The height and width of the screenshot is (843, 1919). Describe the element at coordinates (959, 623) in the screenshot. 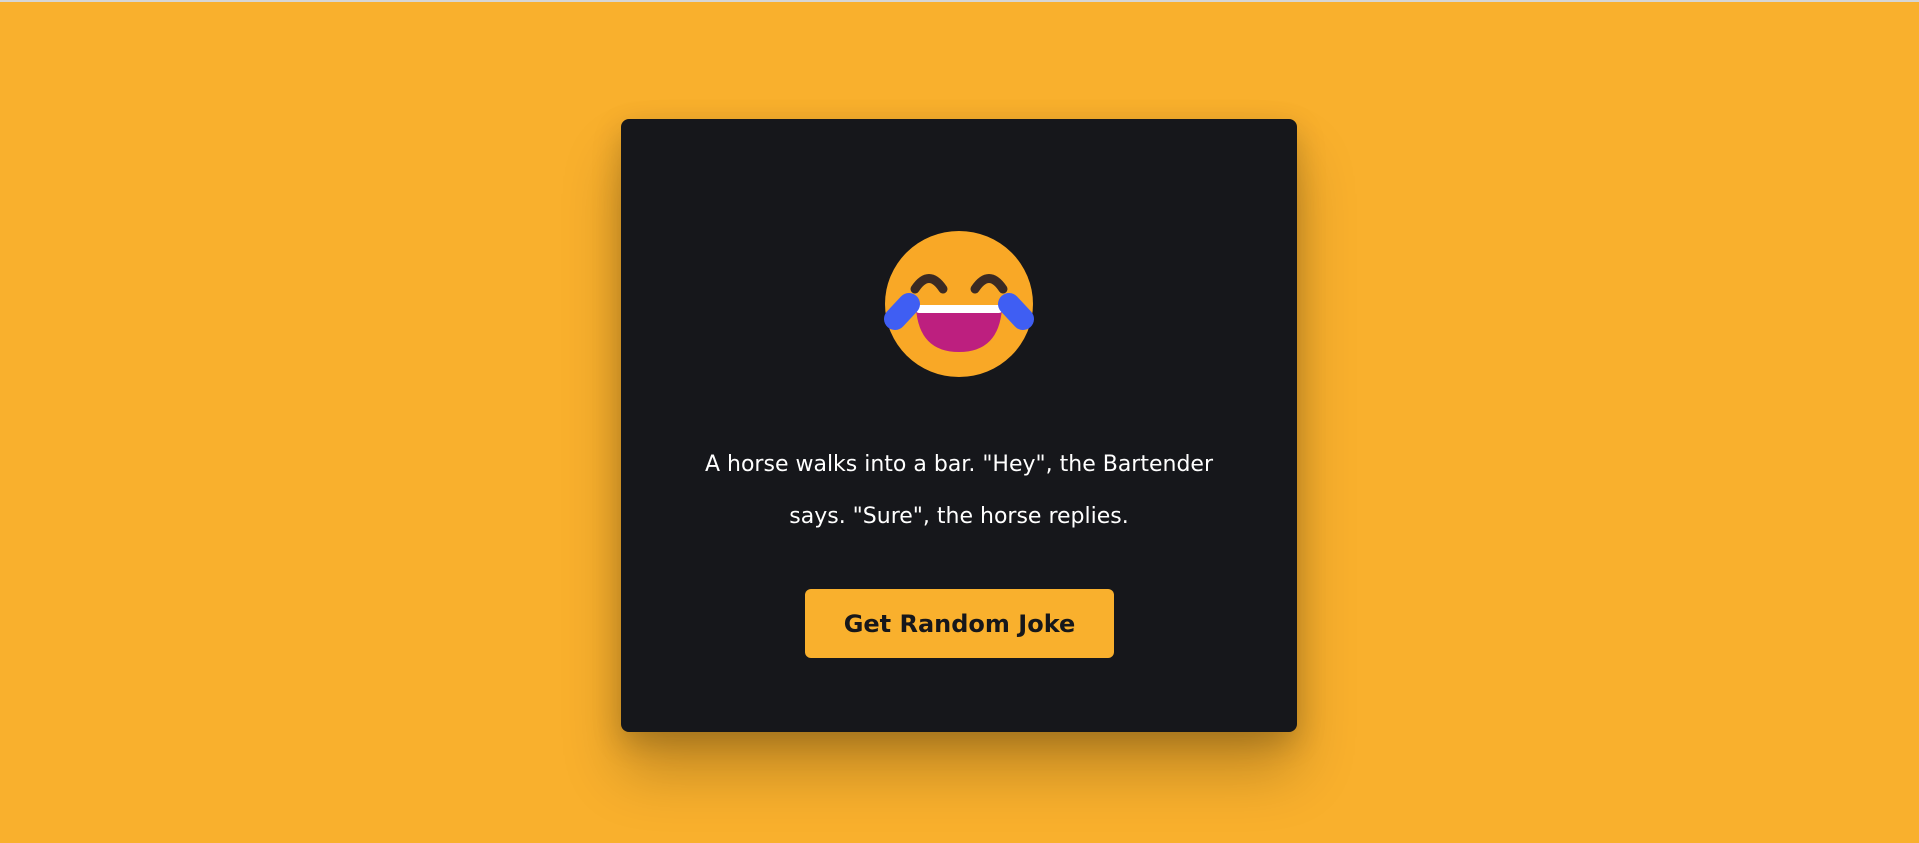

I see `get-random-joke-button: Get Random Joke` at that location.